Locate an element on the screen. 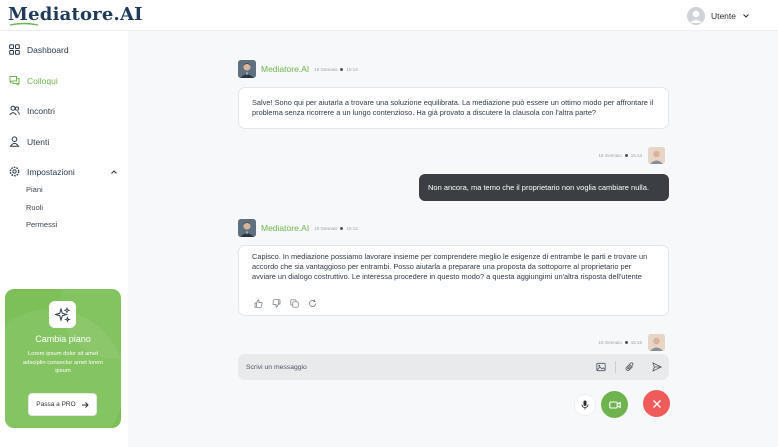 Image resolution: width=778 pixels, height=447 pixels. microphone-button is located at coordinates (585, 405).